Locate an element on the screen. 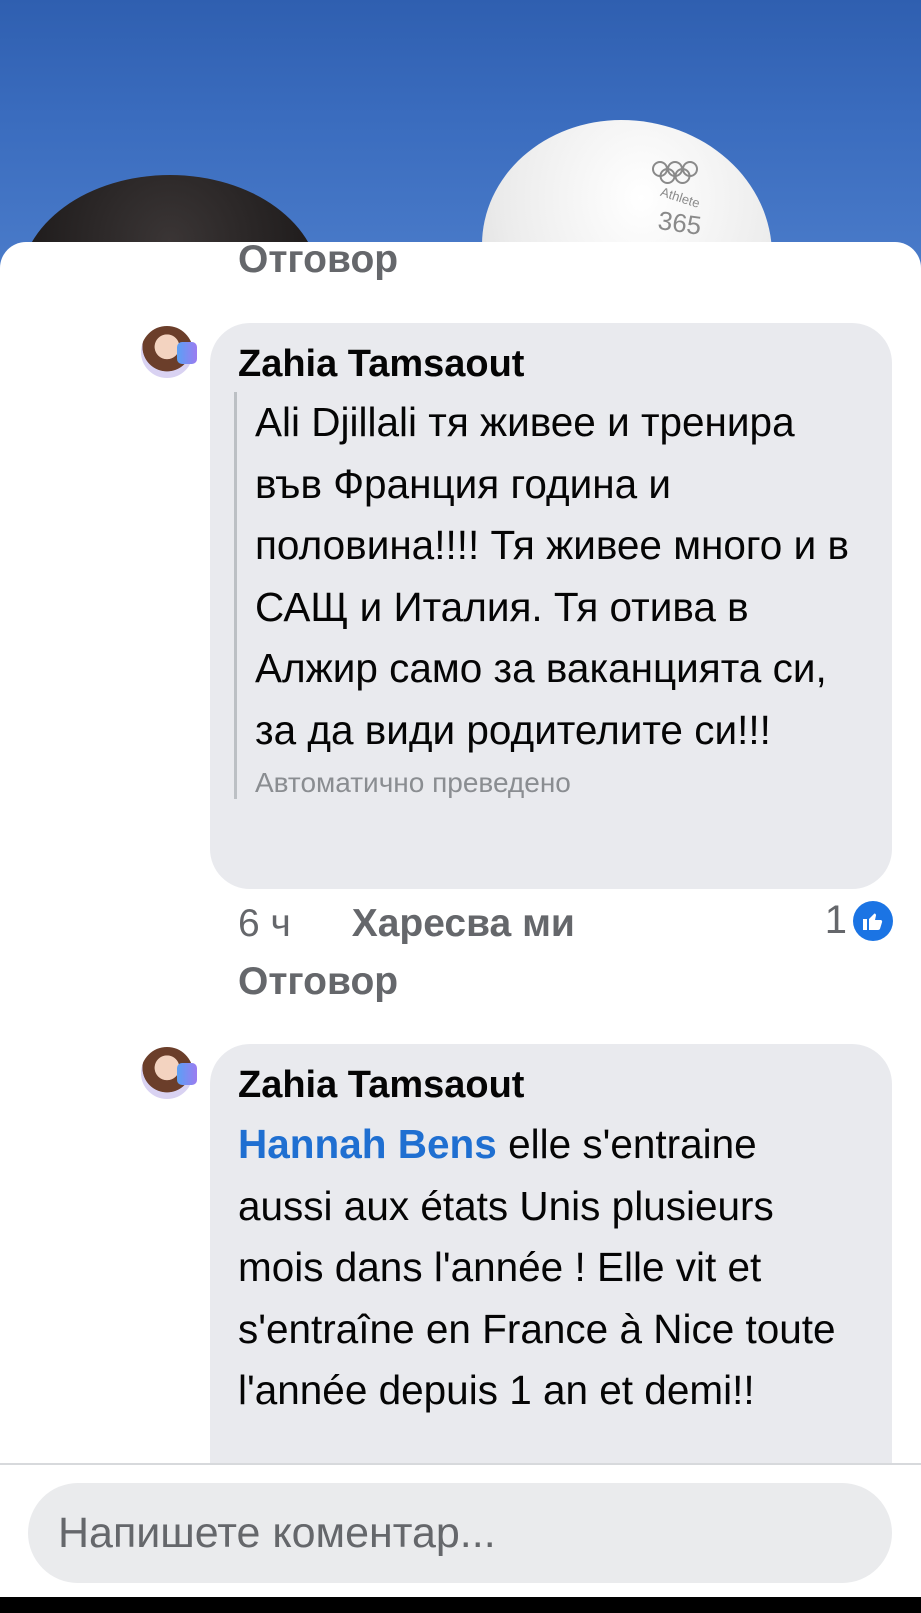 The height and width of the screenshot is (1613, 921). reaction-summary: 1 is located at coordinates (859, 920).